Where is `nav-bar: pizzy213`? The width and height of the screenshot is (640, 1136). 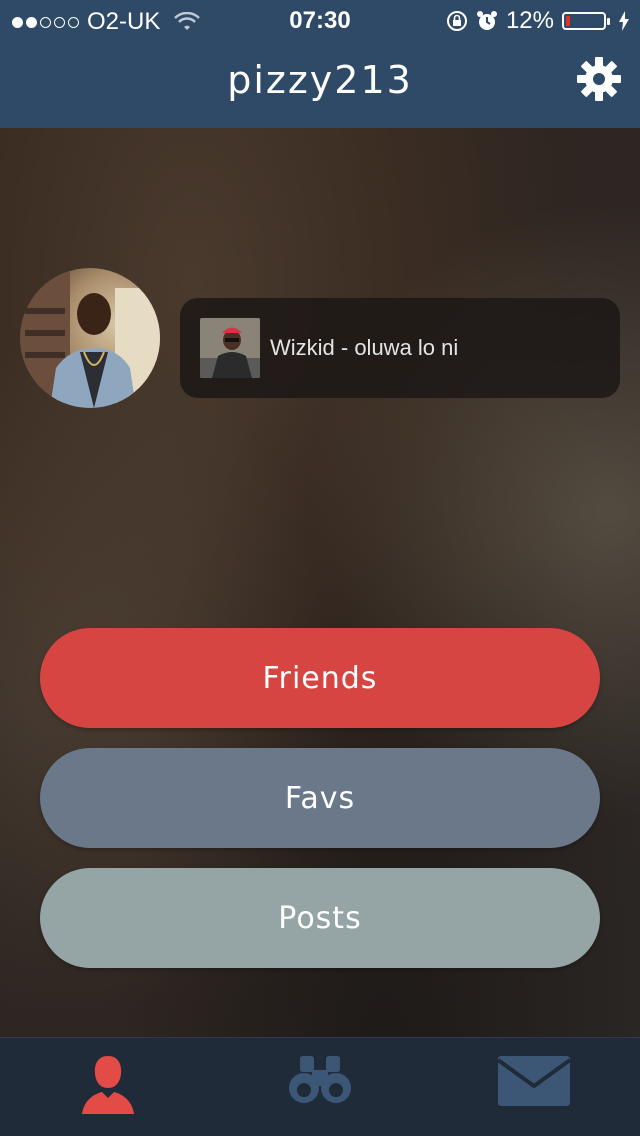 nav-bar: pizzy213 is located at coordinates (320, 84).